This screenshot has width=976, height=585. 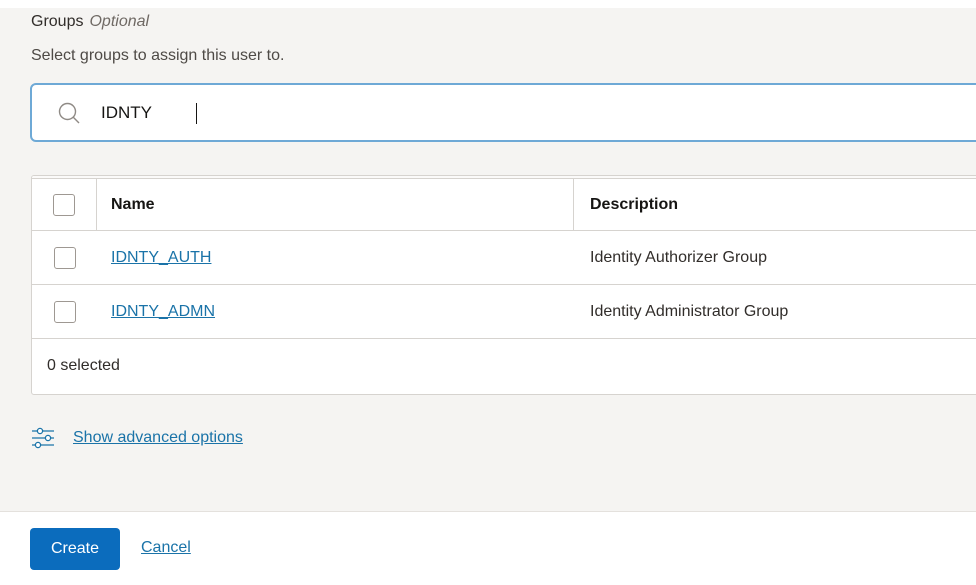 I want to click on groups-label: Groups Optional, so click(x=90, y=22).